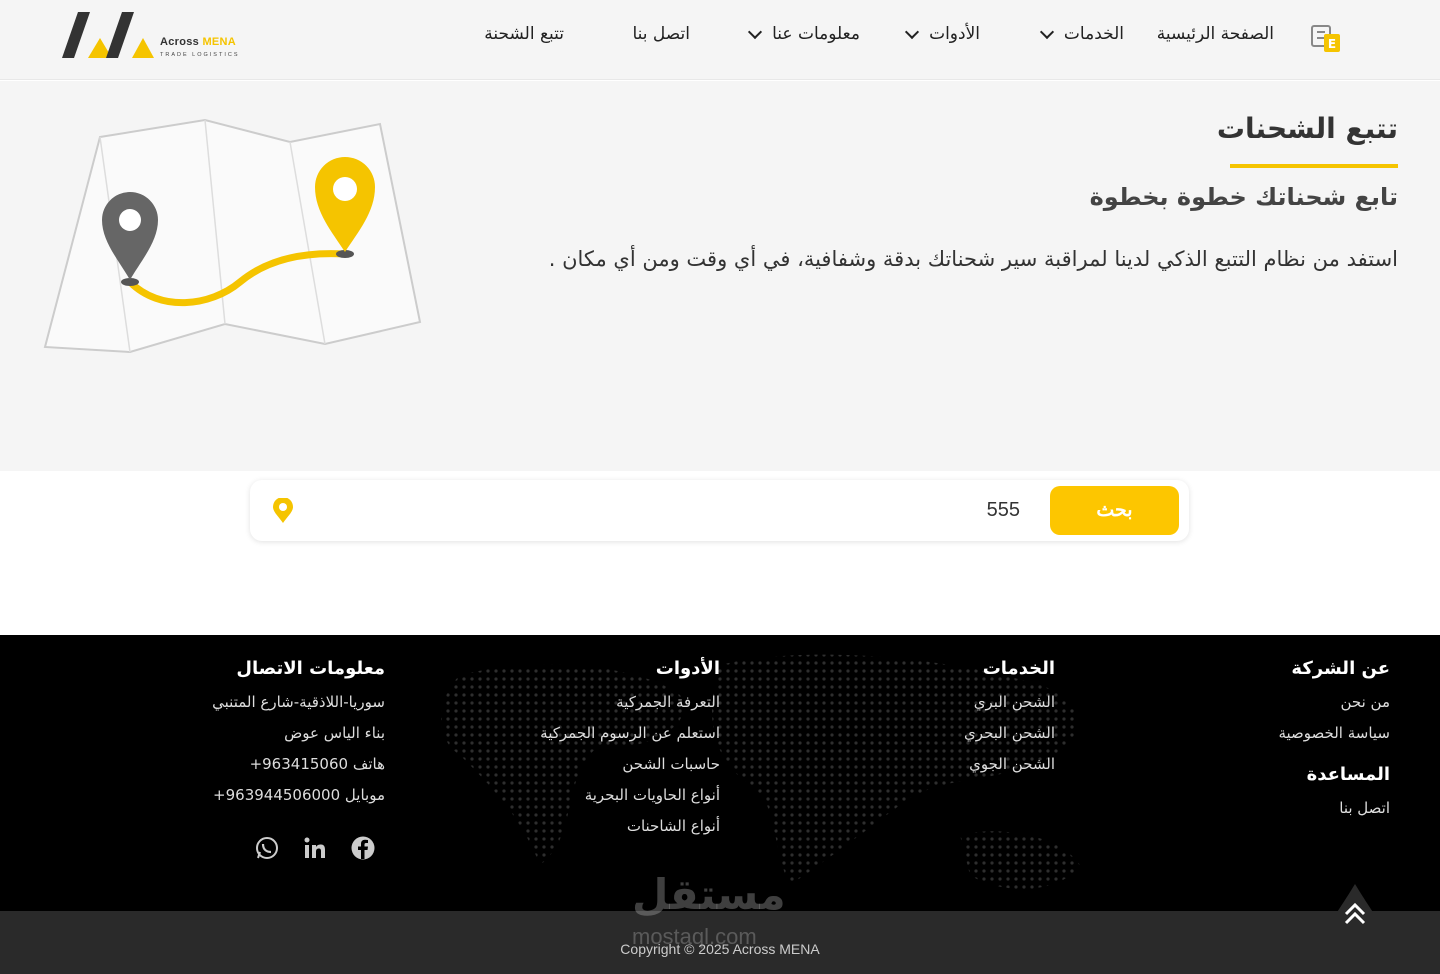 This screenshot has width=1440, height=974. What do you see at coordinates (235, 234) in the screenshot?
I see `map-illustration` at bounding box center [235, 234].